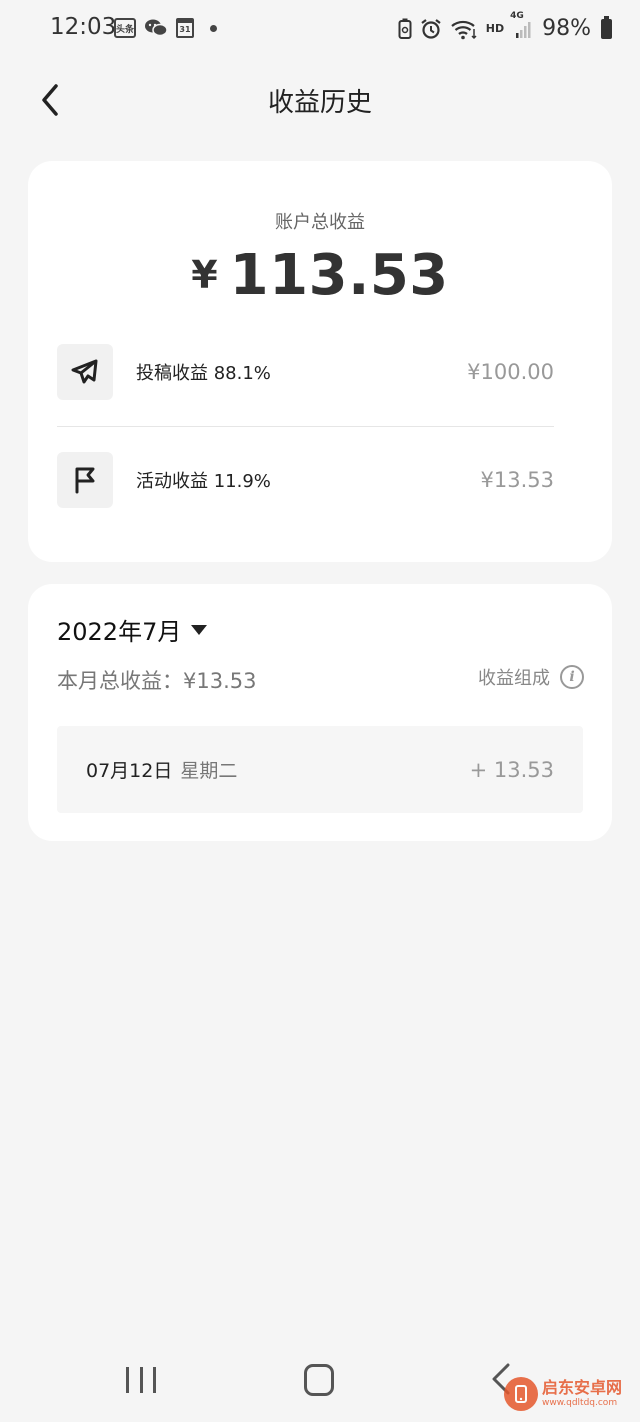 The image size is (640, 1422). What do you see at coordinates (514, 678) in the screenshot?
I see `earnings-composition-label: 收益组成` at bounding box center [514, 678].